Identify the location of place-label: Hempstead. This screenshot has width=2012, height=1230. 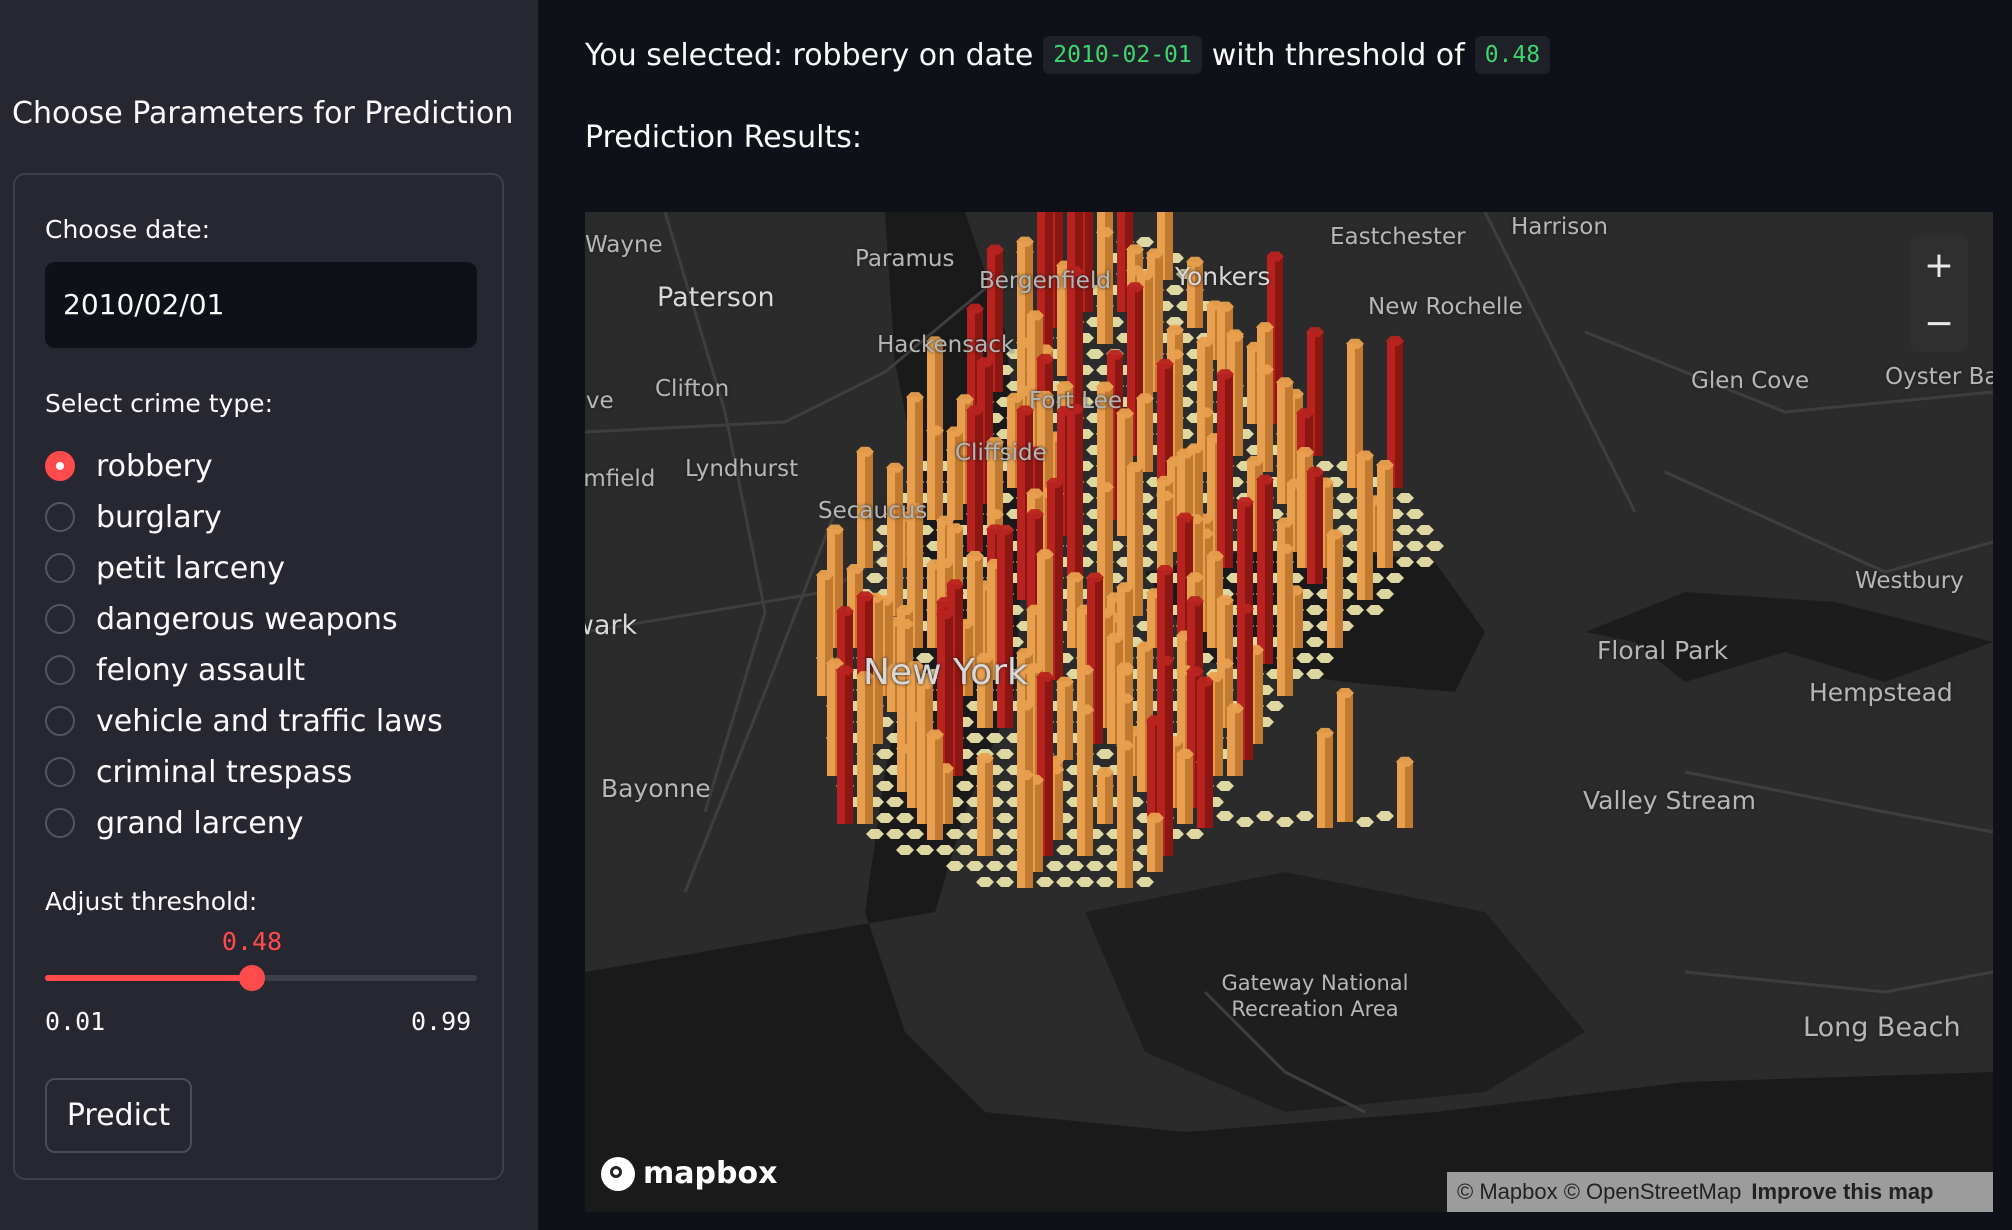
(1881, 692).